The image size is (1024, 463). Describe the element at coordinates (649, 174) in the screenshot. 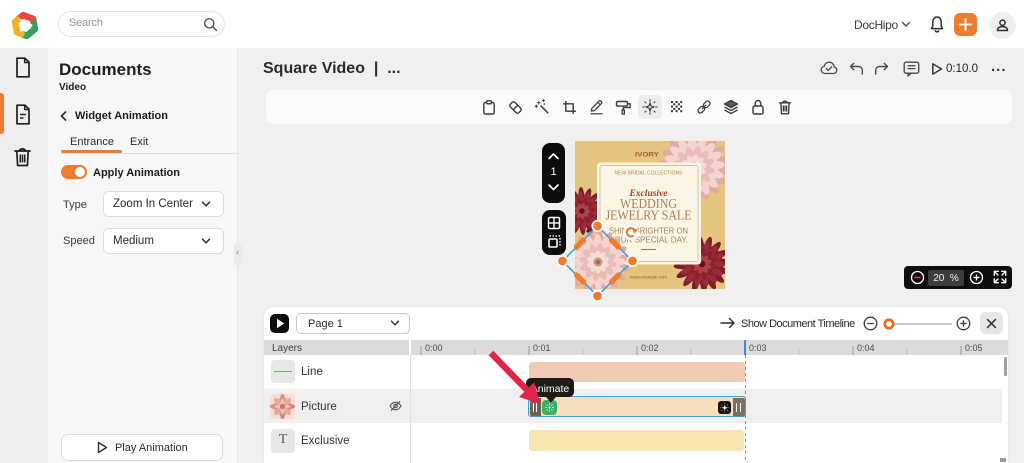

I see `svg-text: NEW BRIDAL COLLECTIONS` at that location.